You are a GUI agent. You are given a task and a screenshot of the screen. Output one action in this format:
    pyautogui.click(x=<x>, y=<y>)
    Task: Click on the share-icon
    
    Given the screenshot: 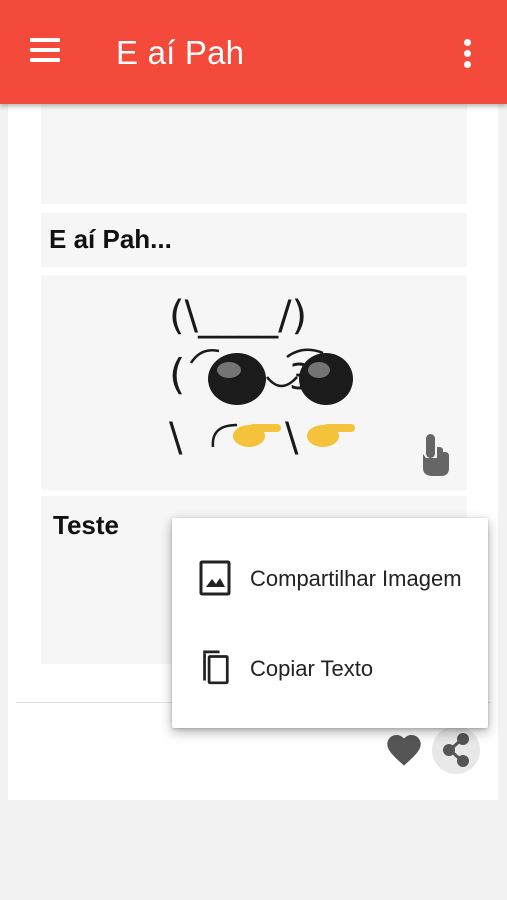 What is the action you would take?
    pyautogui.click(x=456, y=750)
    